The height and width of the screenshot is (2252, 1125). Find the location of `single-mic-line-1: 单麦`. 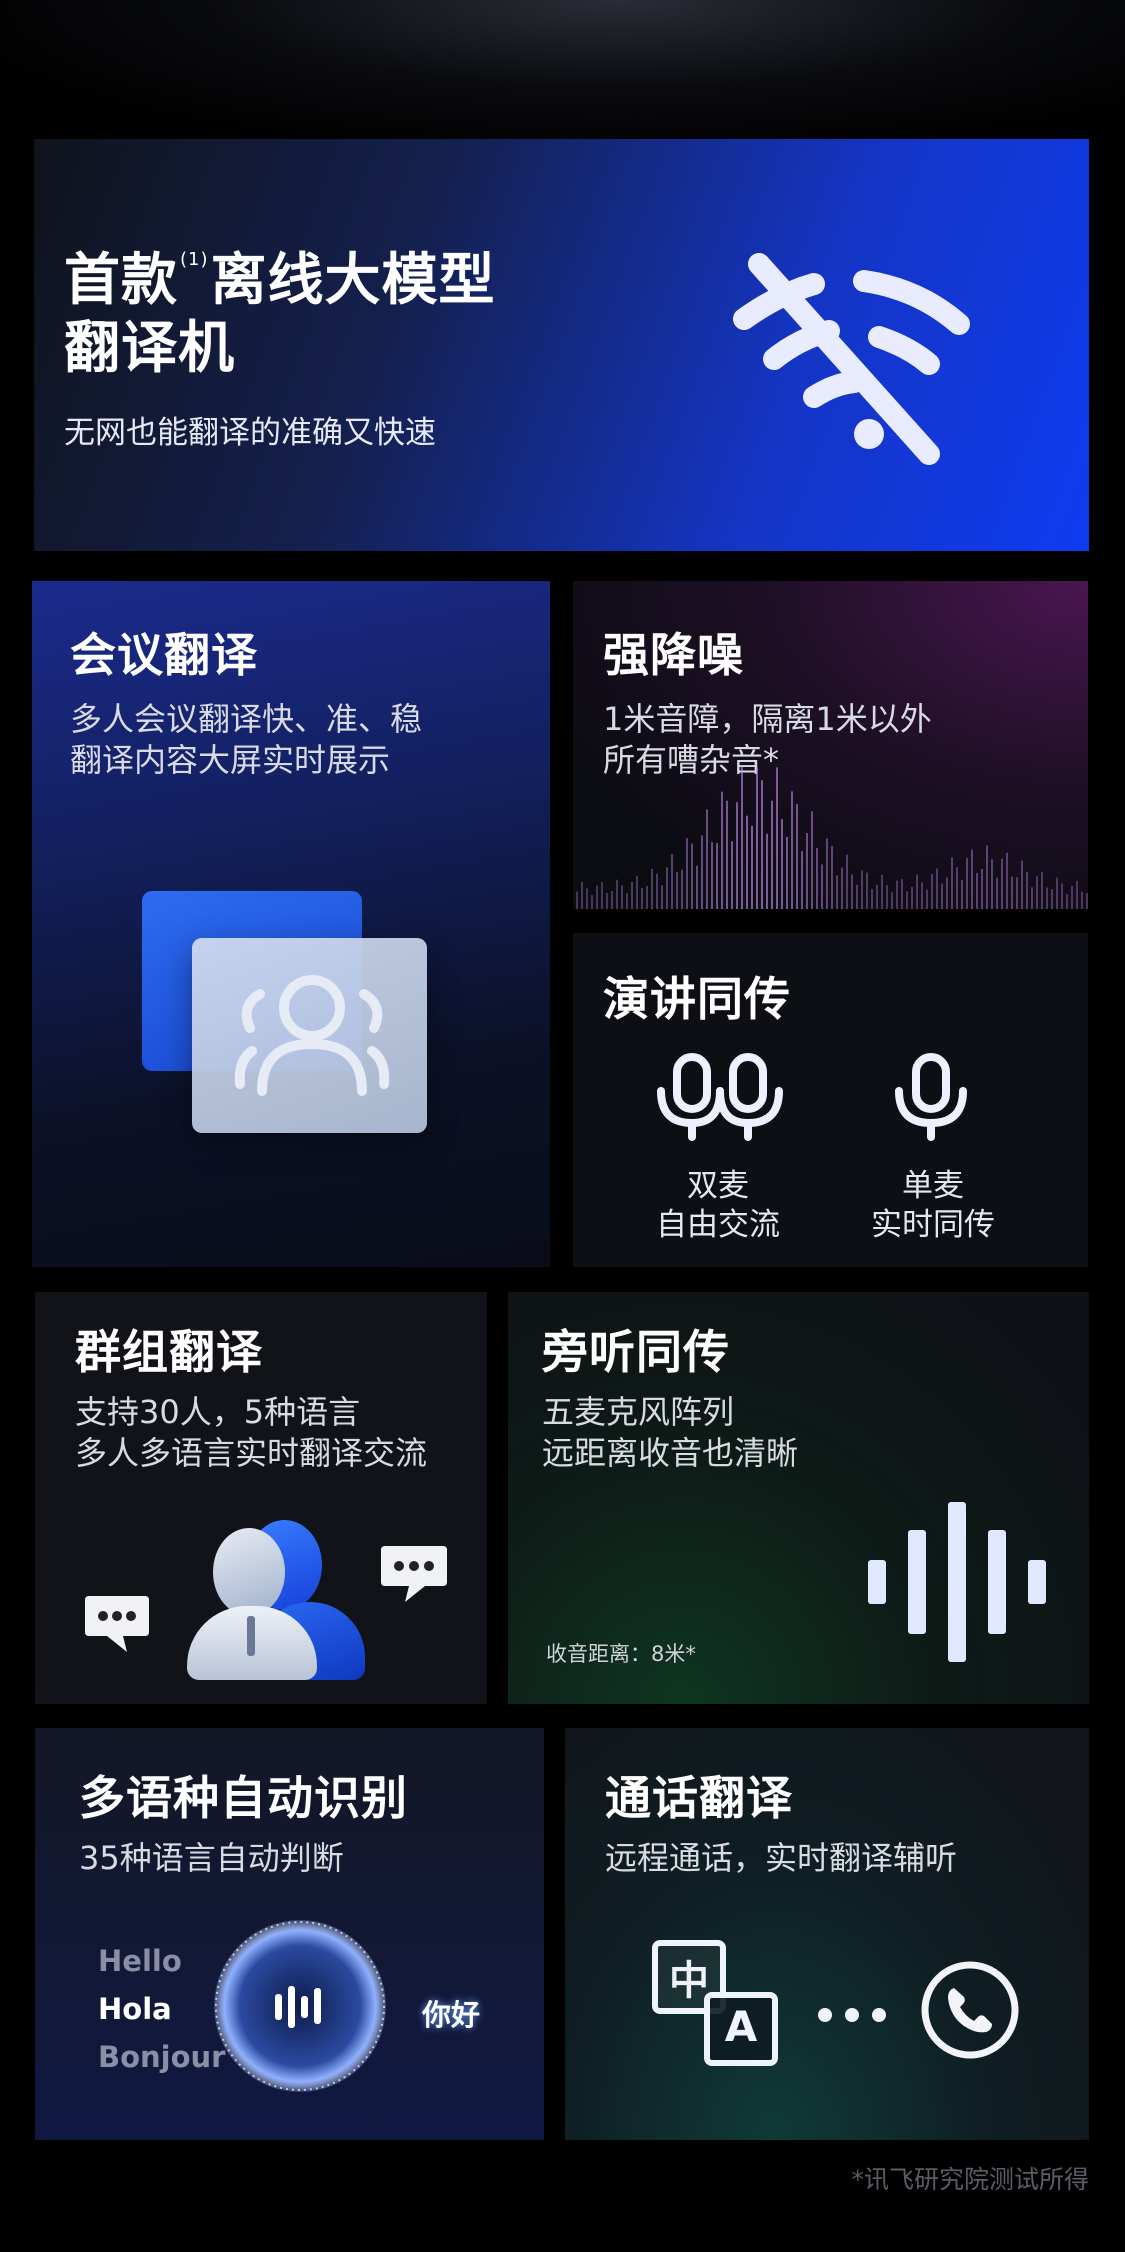

single-mic-line-1: 单麦 is located at coordinates (933, 1186).